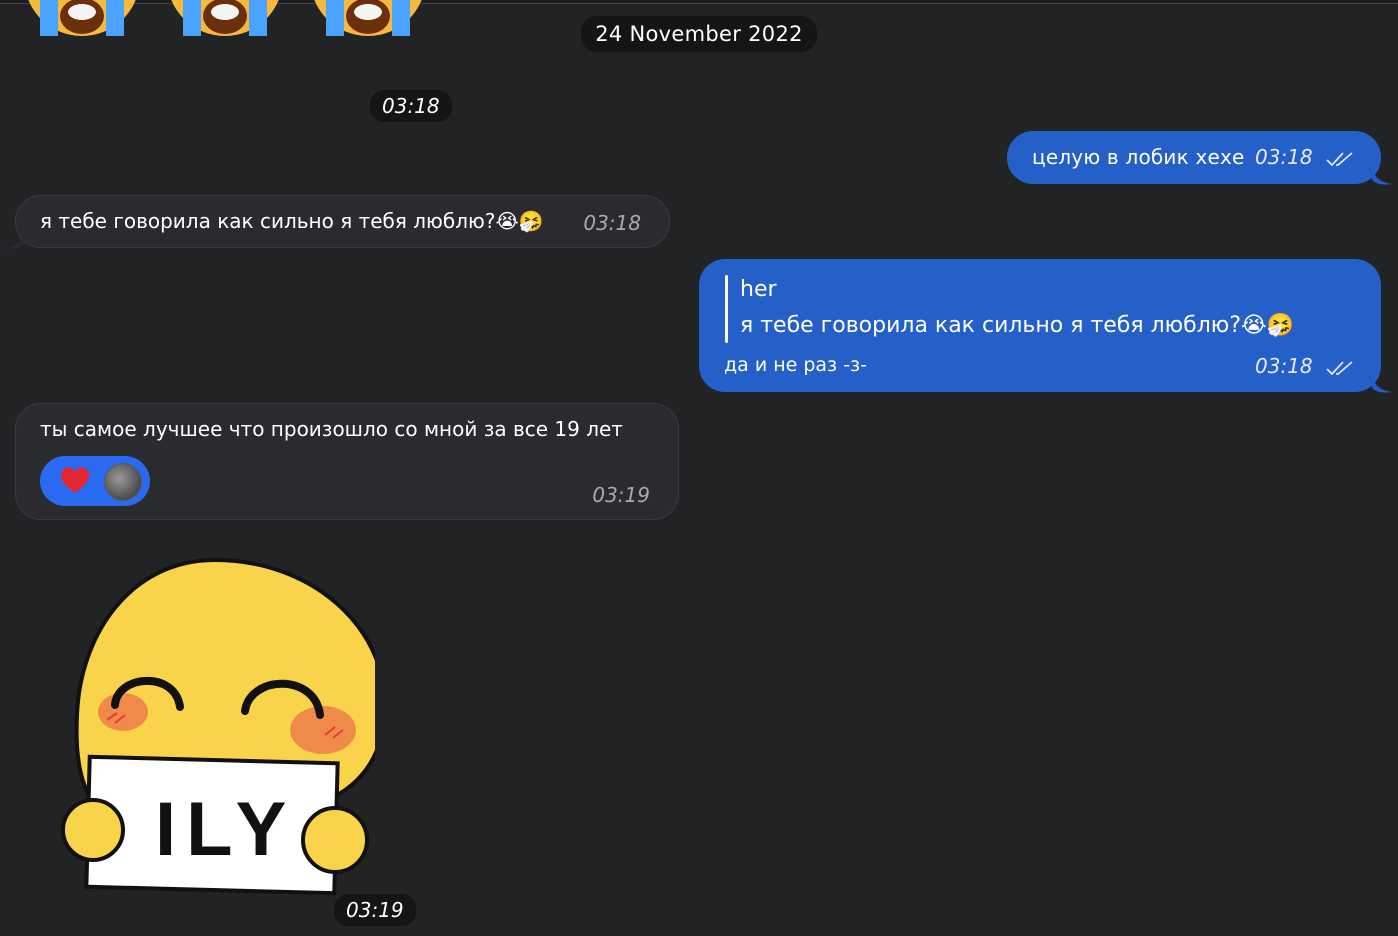  Describe the element at coordinates (411, 106) in the screenshot. I see `emoji-group-time: 03:18` at that location.